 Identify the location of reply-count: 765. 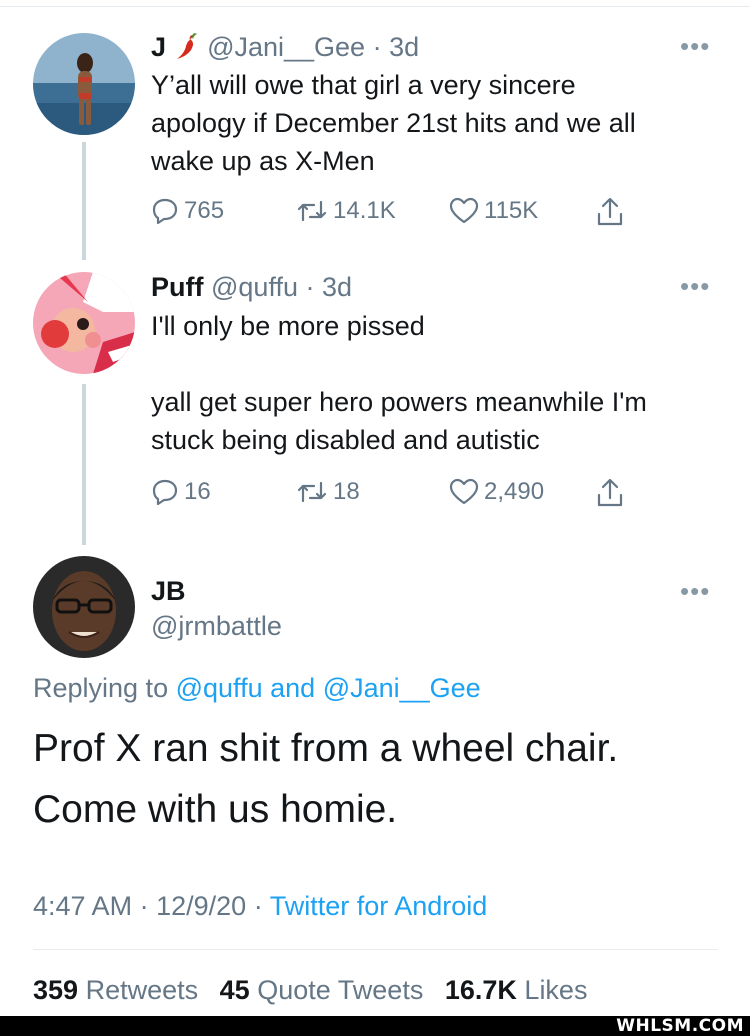
(204, 210).